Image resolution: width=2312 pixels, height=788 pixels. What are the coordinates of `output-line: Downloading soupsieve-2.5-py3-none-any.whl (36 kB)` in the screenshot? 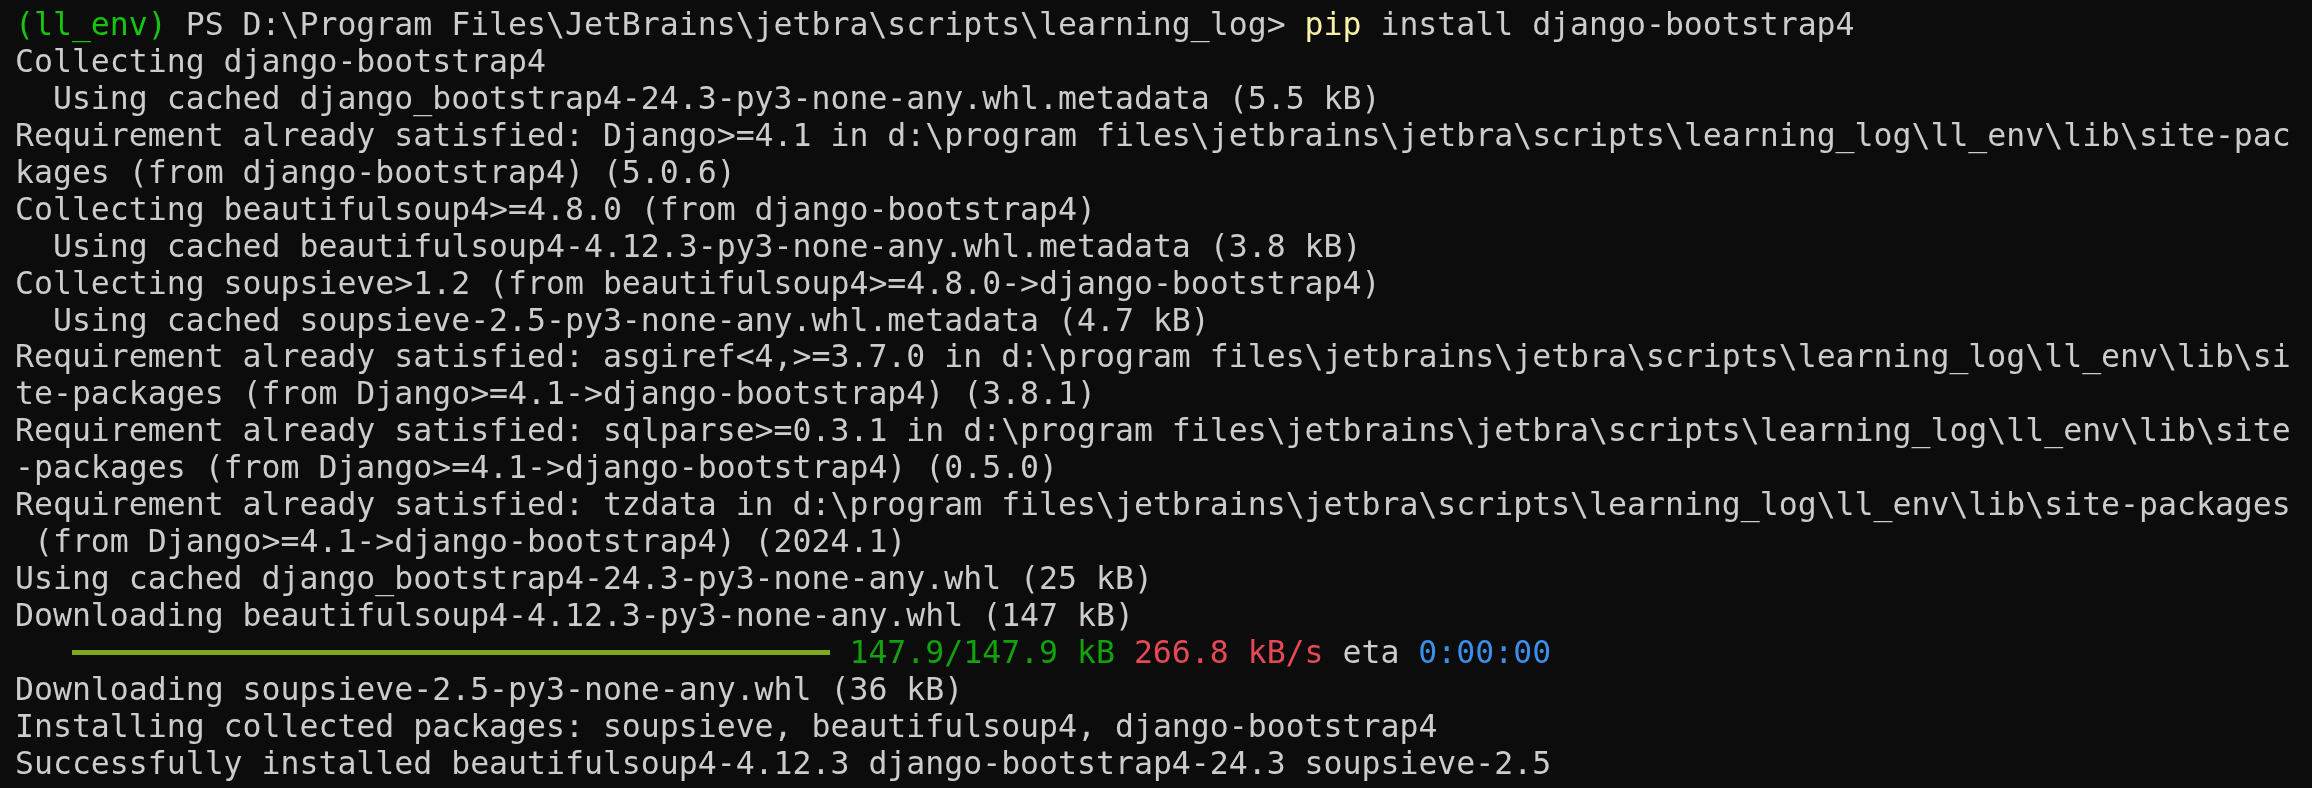 It's located at (490, 689).